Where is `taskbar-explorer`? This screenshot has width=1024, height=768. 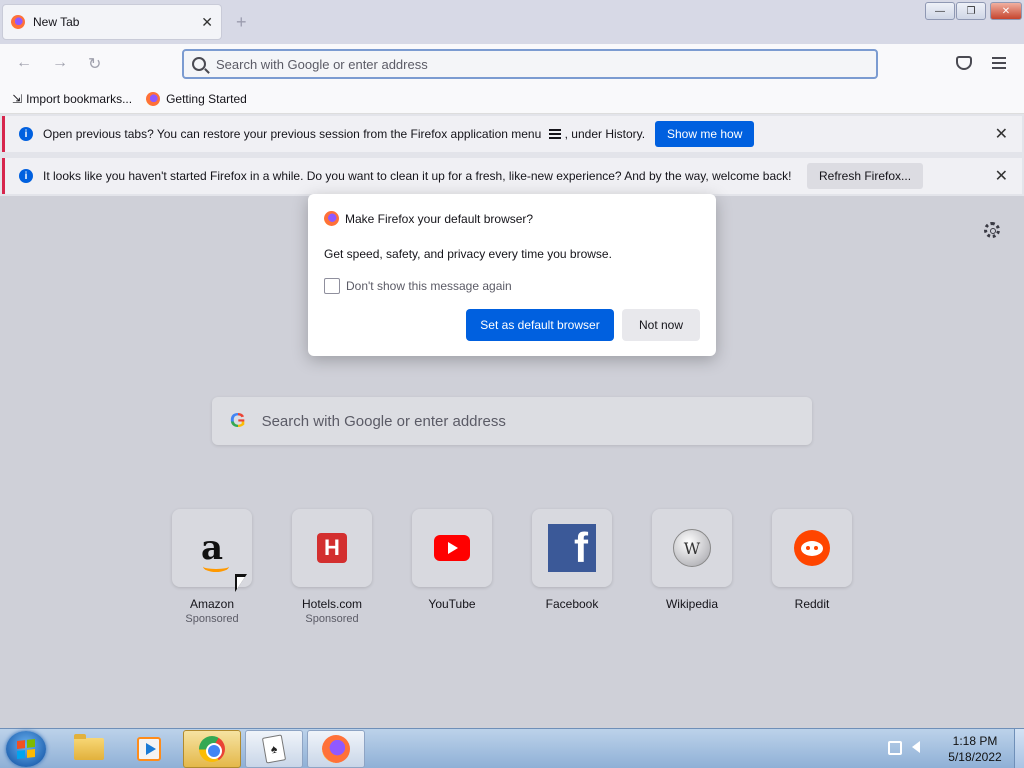 taskbar-explorer is located at coordinates (89, 749).